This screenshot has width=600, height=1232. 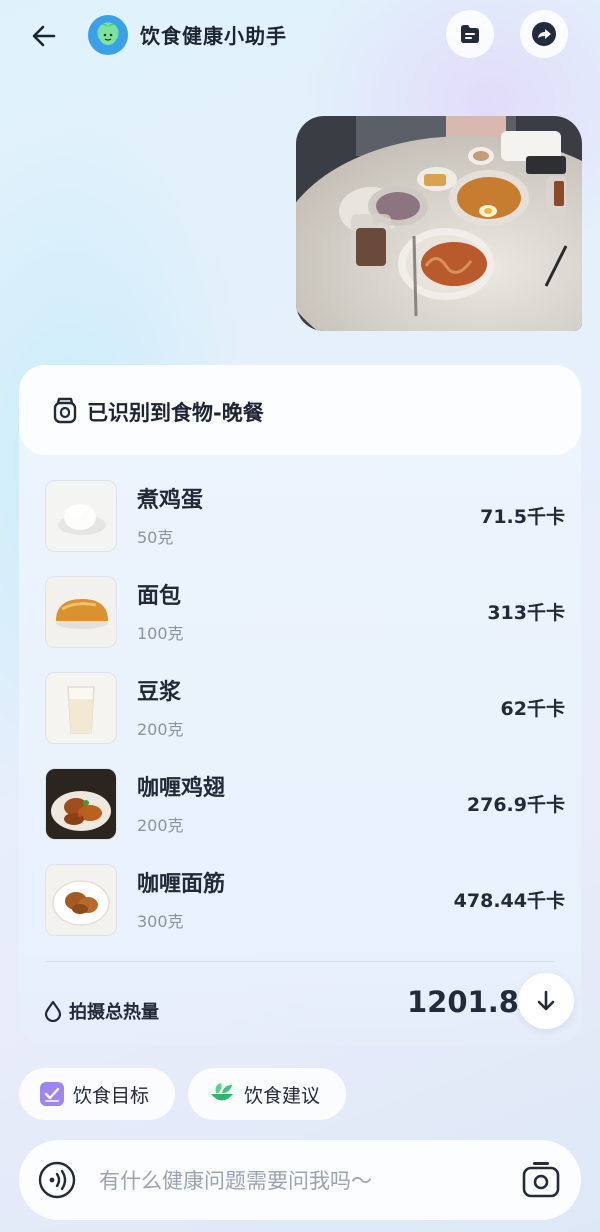 I want to click on bread-thumbnail, so click(x=81, y=612).